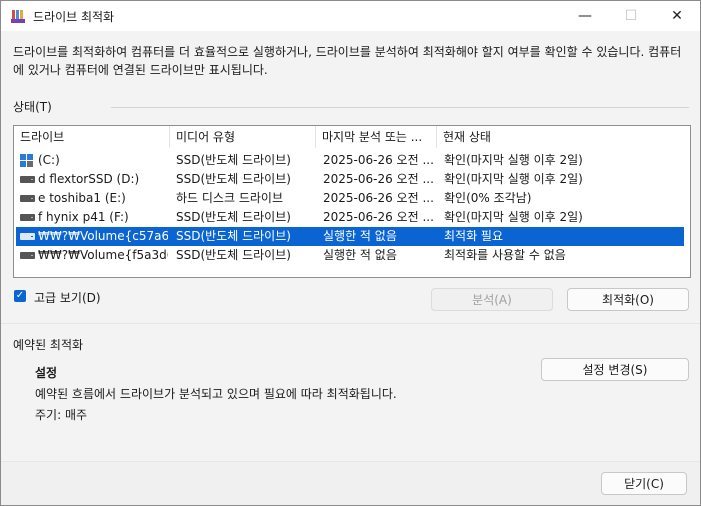 The image size is (701, 506). Describe the element at coordinates (628, 299) in the screenshot. I see `optimize-button: 최적화(O)` at that location.